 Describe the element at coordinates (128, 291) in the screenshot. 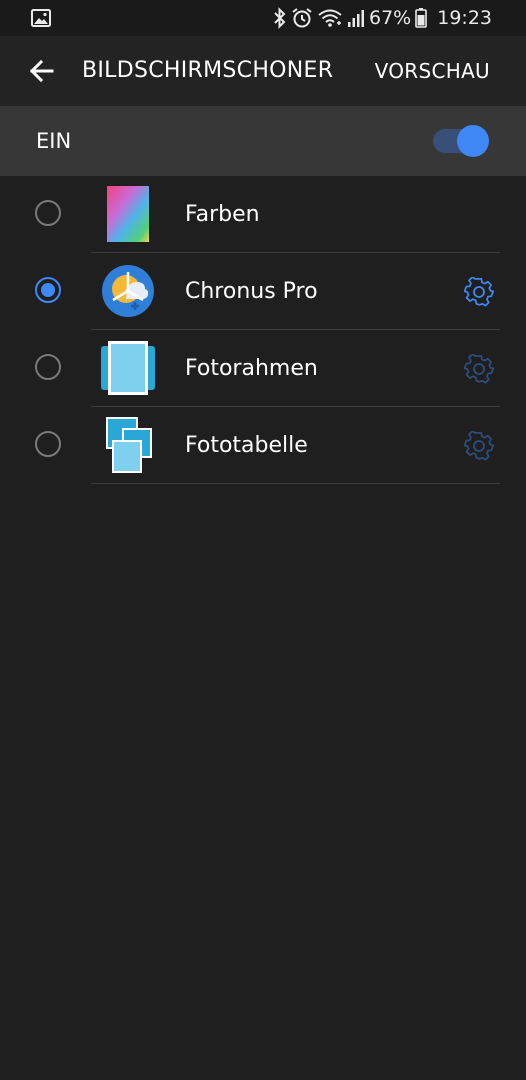

I see `chronus-pro-icon` at that location.